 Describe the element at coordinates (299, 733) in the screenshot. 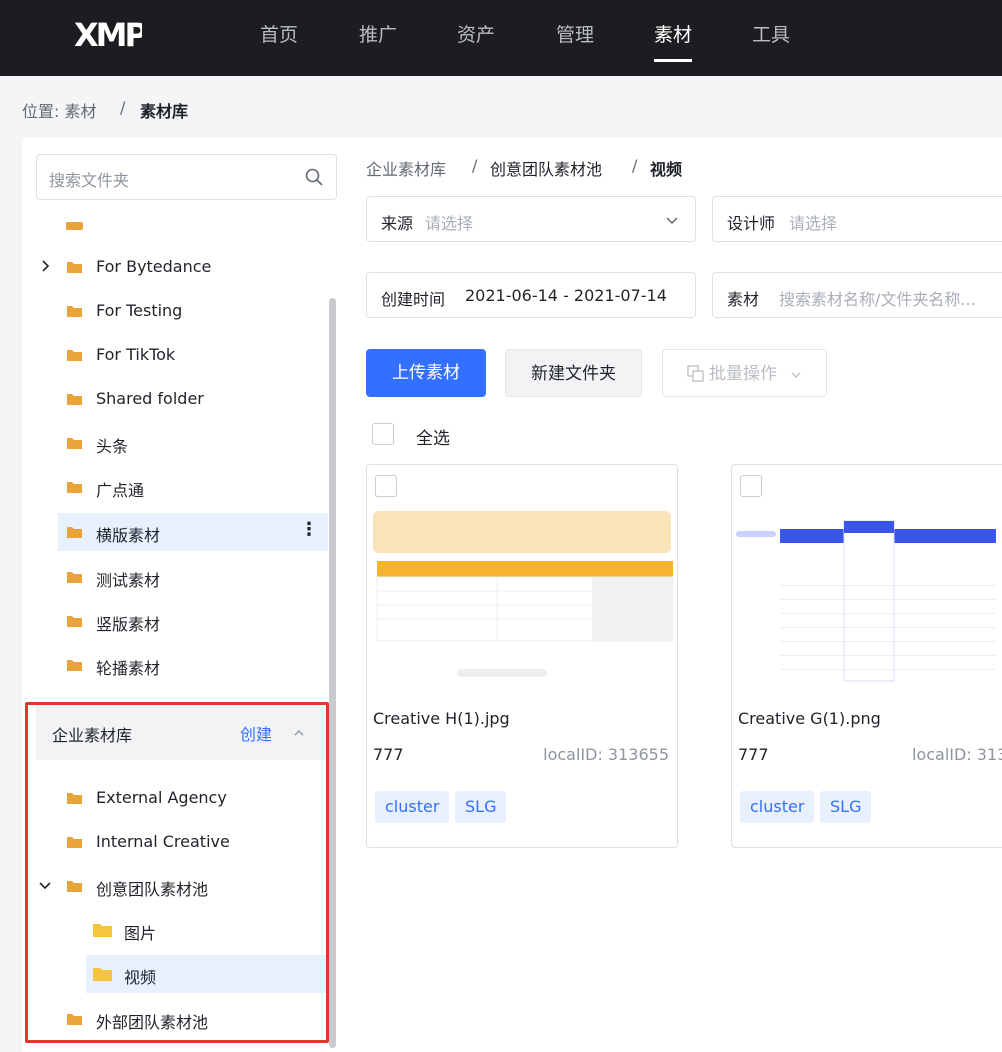

I see `chevron-up-icon` at that location.